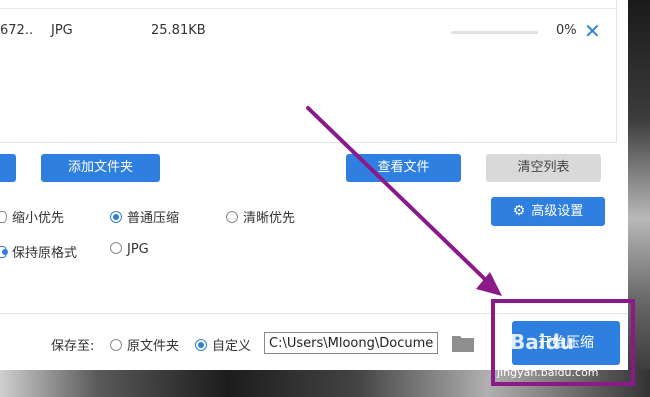  I want to click on advanced-settings-button: ⚙ 高级设置, so click(548, 211).